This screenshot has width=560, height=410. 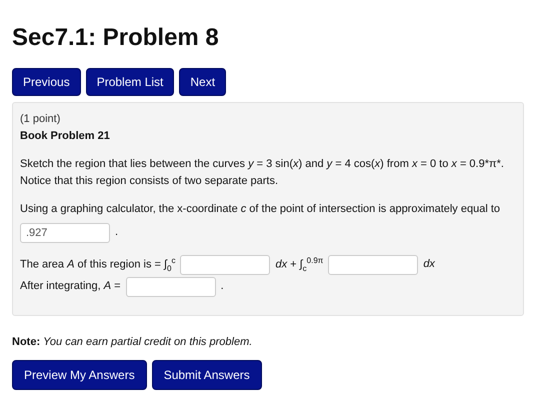 What do you see at coordinates (116, 38) in the screenshot?
I see `page-title: Sec7.1: Problem 8` at bounding box center [116, 38].